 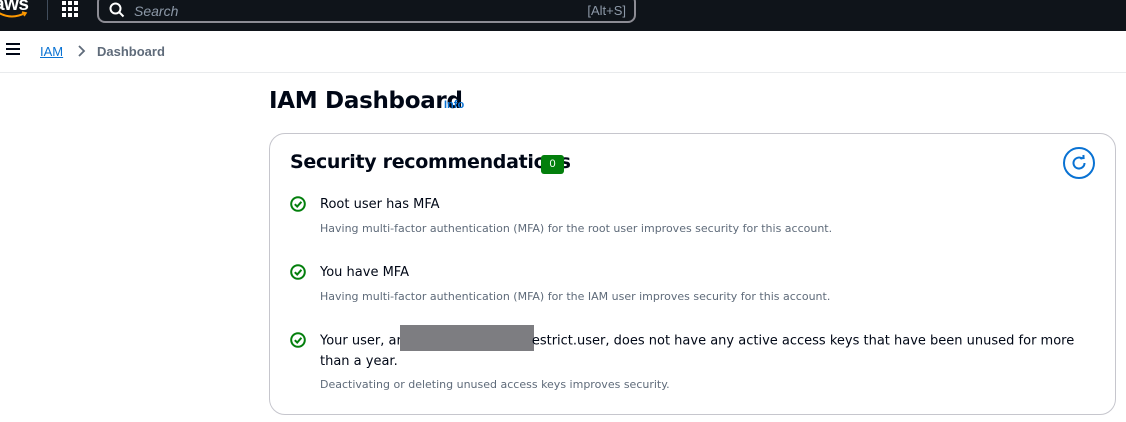 What do you see at coordinates (380, 204) in the screenshot?
I see `recommendation-title: Root user has MFA` at bounding box center [380, 204].